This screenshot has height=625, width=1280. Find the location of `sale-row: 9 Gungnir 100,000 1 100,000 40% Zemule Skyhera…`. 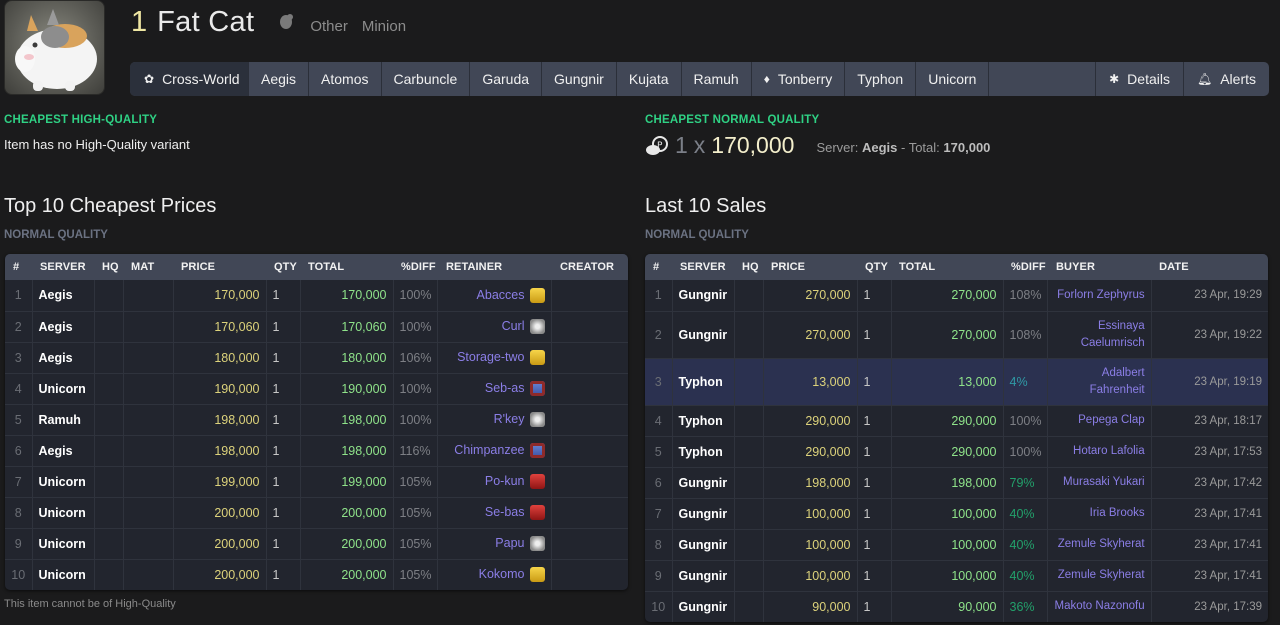

sale-row: 9 Gungnir 100,000 1 100,000 40% Zemule Skyhera… is located at coordinates (956, 576).